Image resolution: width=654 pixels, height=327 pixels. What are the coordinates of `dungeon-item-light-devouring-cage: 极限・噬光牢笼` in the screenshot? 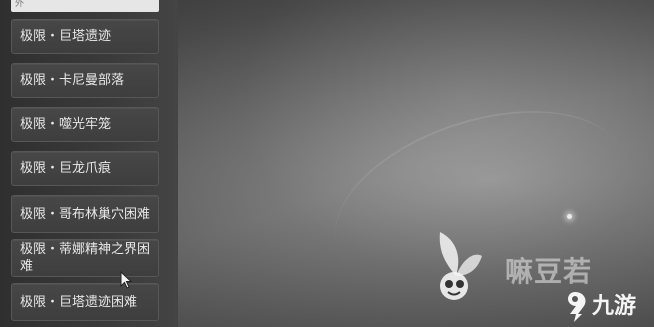 It's located at (85, 124).